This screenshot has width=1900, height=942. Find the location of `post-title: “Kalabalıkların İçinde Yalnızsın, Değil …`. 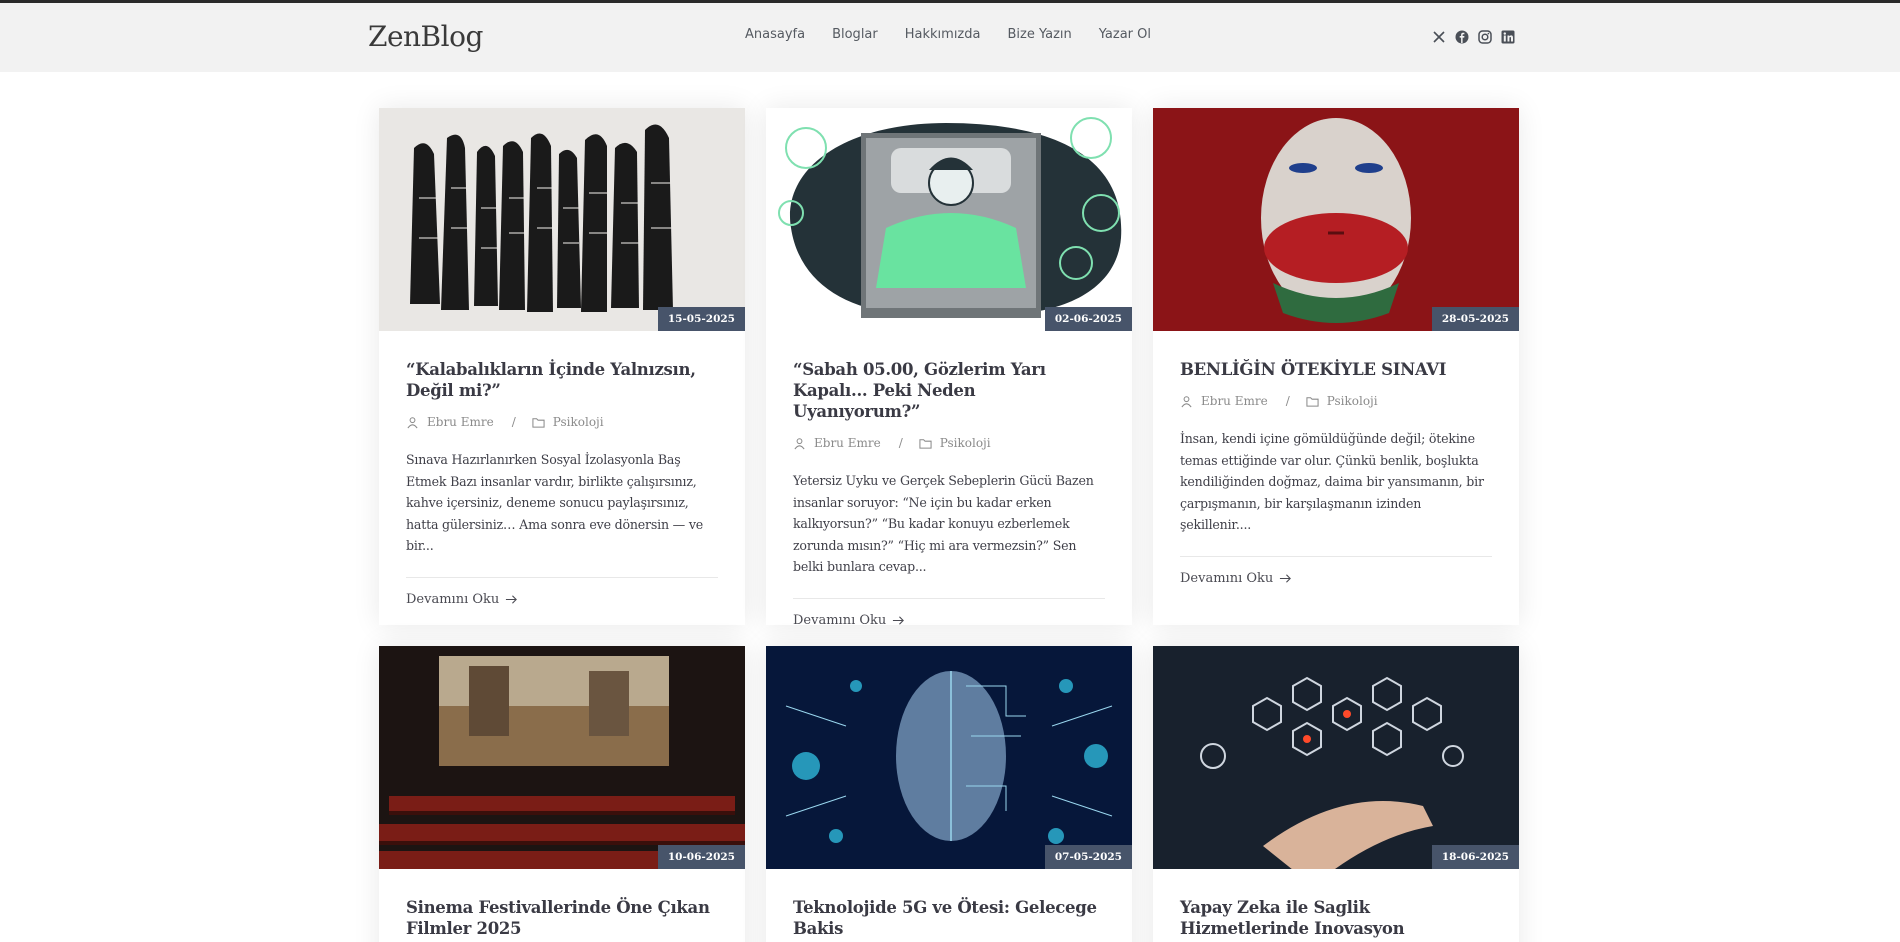

post-title: “Kalabalıkların İçinde Yalnızsın, Değil … is located at coordinates (562, 380).